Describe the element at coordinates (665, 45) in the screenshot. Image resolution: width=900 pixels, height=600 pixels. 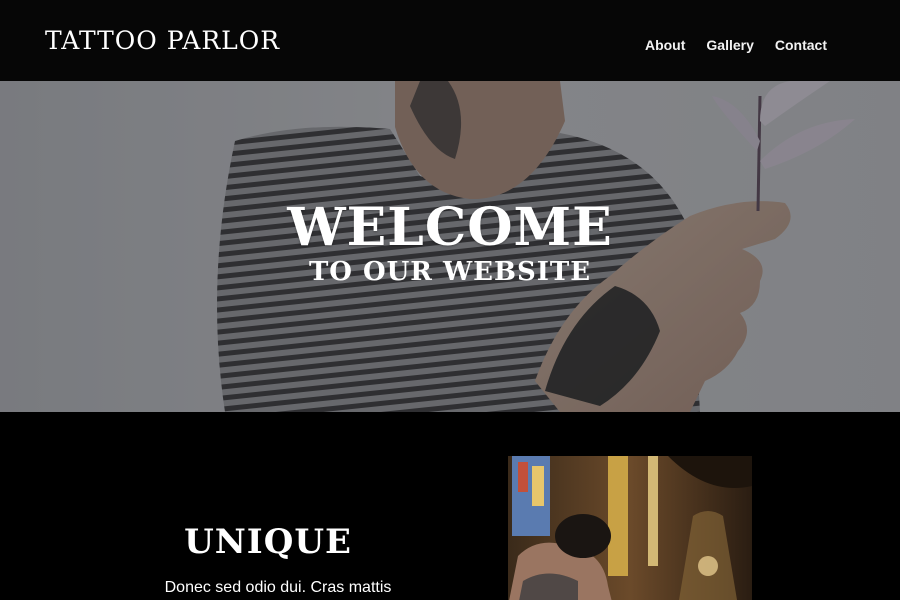
I see `nav-link-about: About` at that location.